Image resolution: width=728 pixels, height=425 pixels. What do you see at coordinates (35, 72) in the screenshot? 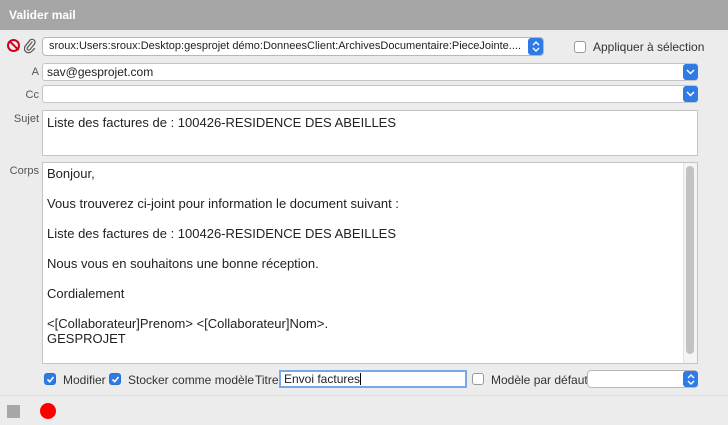
I see `to-label: A` at bounding box center [35, 72].